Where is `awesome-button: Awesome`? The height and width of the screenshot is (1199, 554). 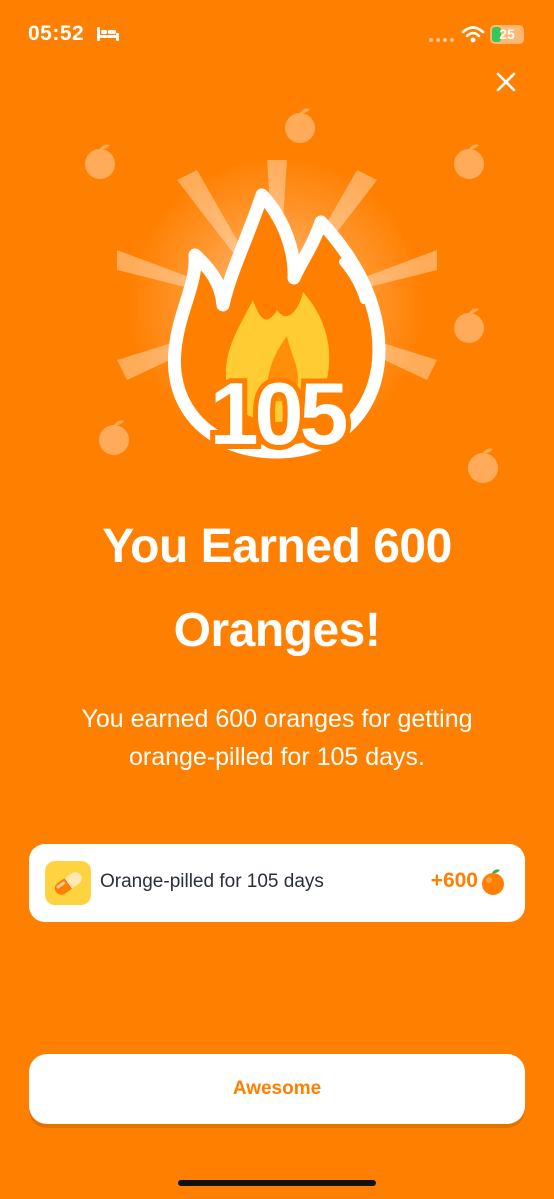
awesome-button: Awesome is located at coordinates (277, 1089).